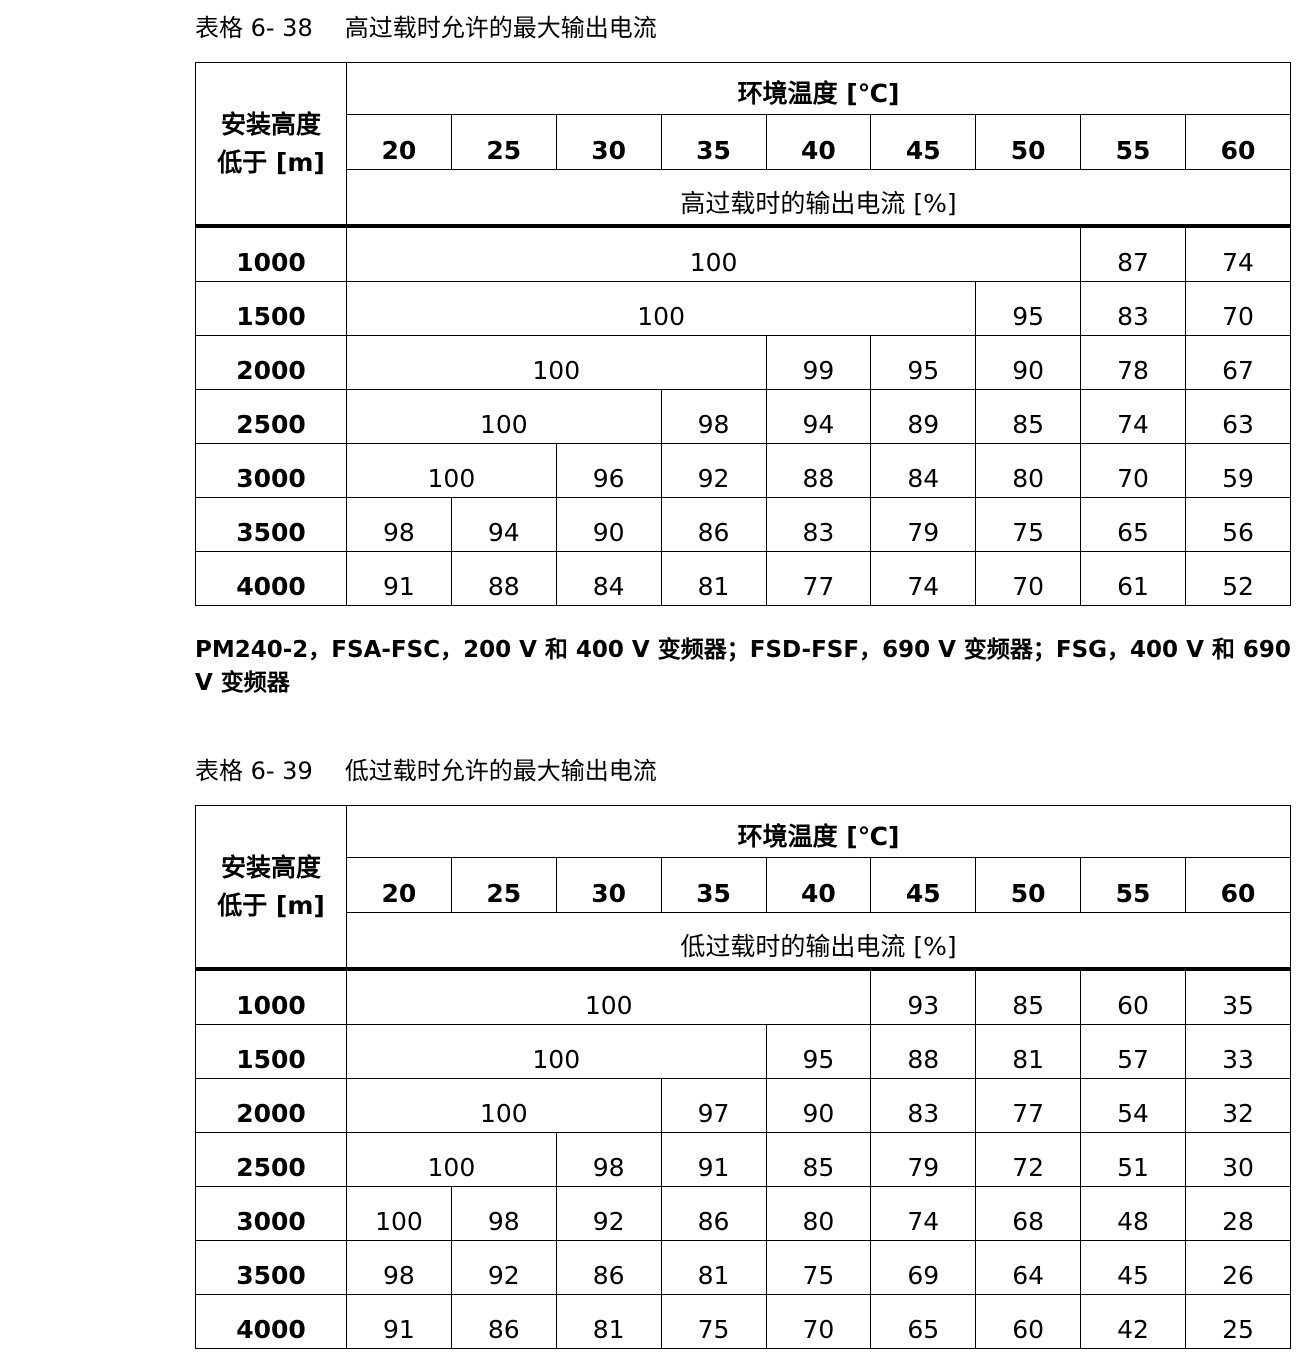 The width and height of the screenshot is (1300, 1356). I want to click on temperature-column-header: 45, so click(923, 142).